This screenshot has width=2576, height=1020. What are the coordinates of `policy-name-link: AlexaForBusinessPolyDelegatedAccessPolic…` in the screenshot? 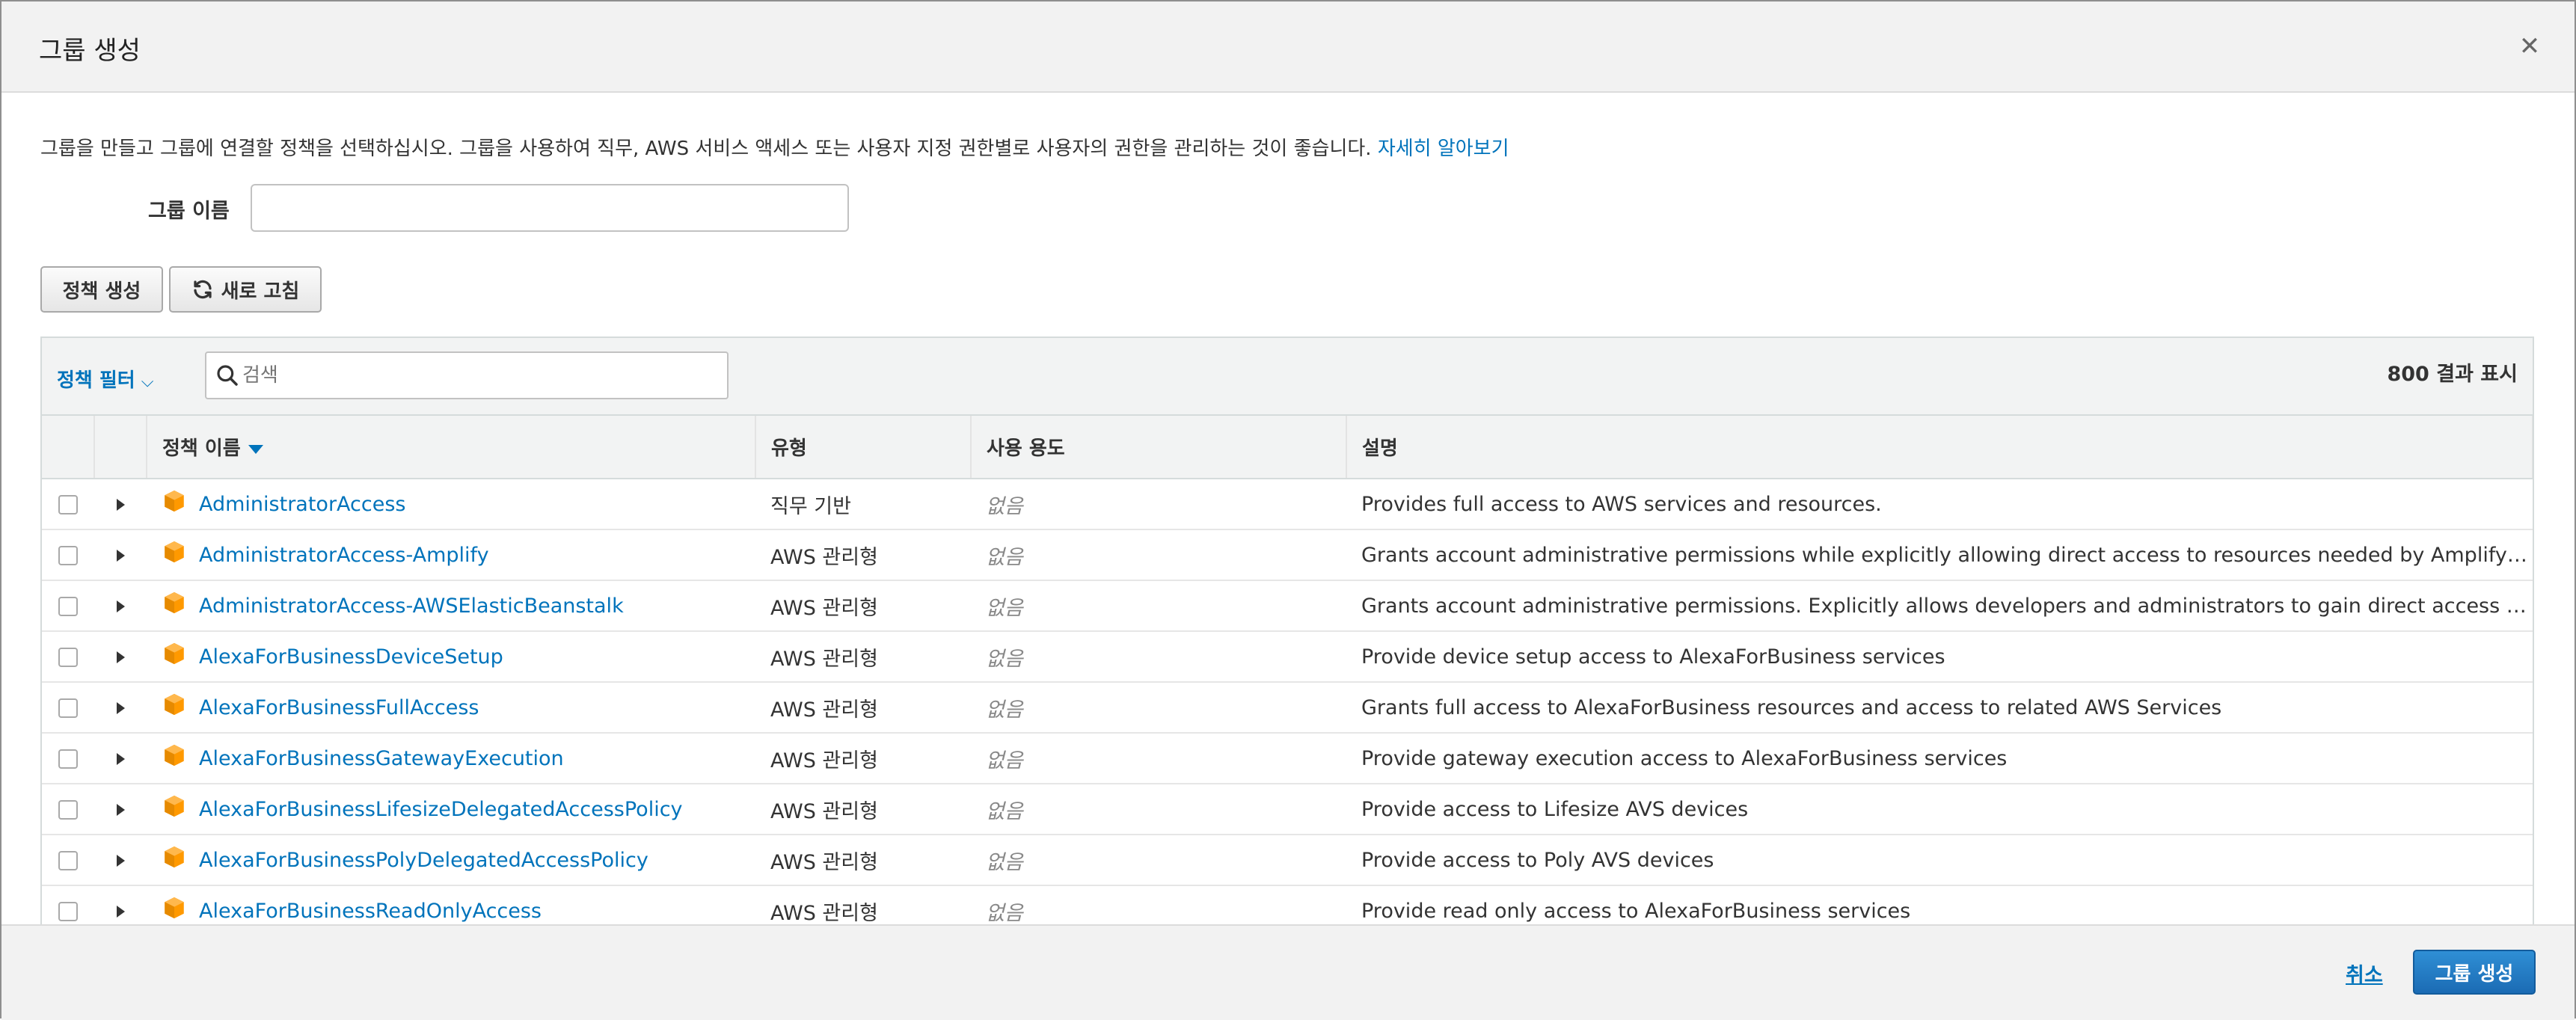 It's located at (423, 860).